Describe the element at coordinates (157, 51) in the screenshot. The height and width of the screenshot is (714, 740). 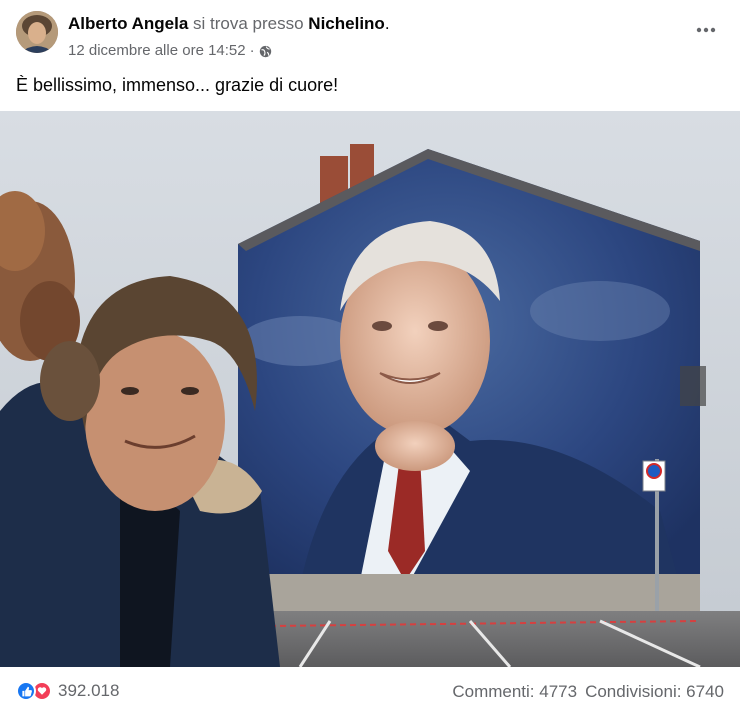
I see `post-timestamp: 12 dicembre alle ore 14:52` at that location.